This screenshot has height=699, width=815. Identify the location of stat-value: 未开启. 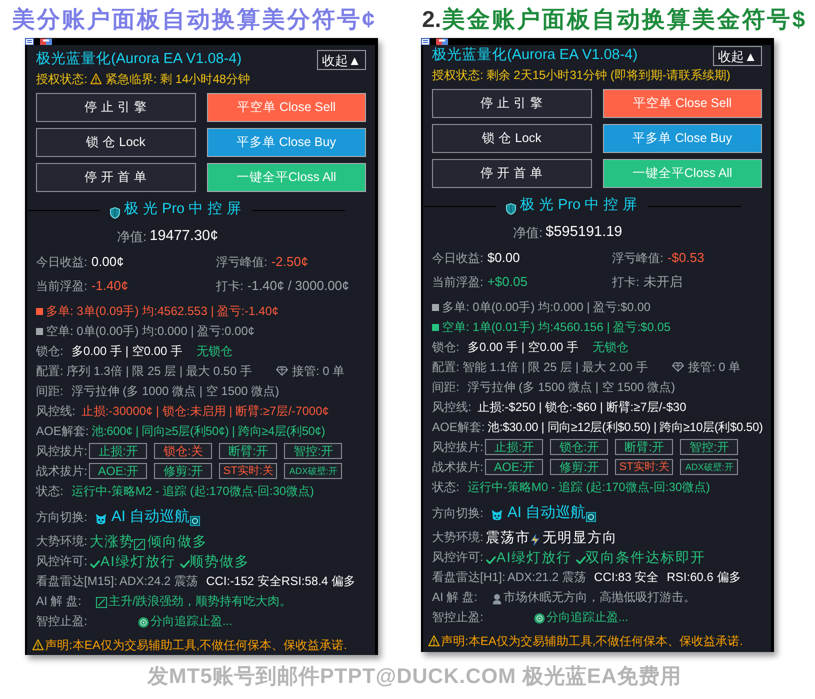
(662, 282).